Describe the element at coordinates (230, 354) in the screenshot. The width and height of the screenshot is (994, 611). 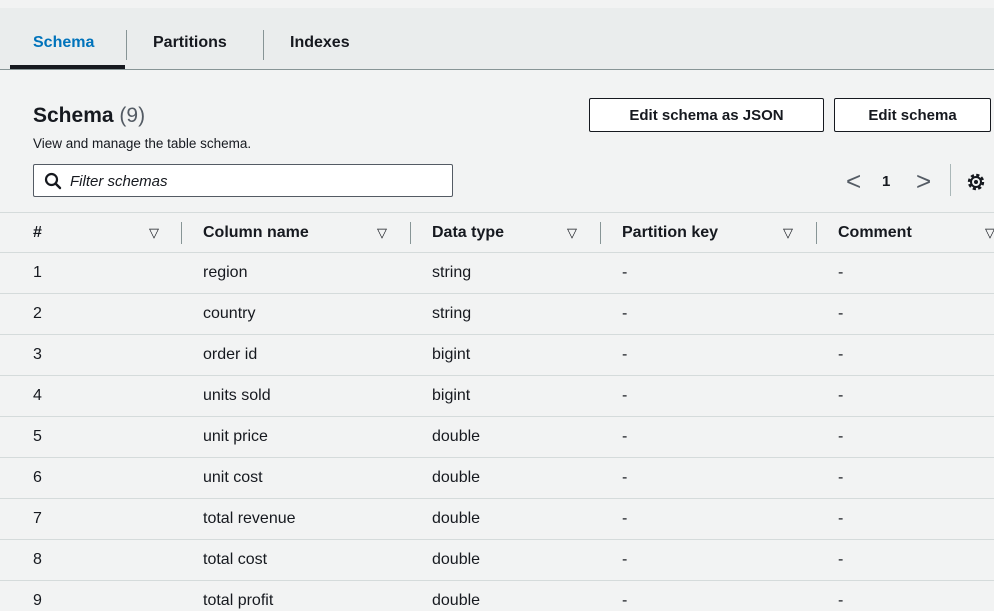
I see `cell-column-name: order id` at that location.